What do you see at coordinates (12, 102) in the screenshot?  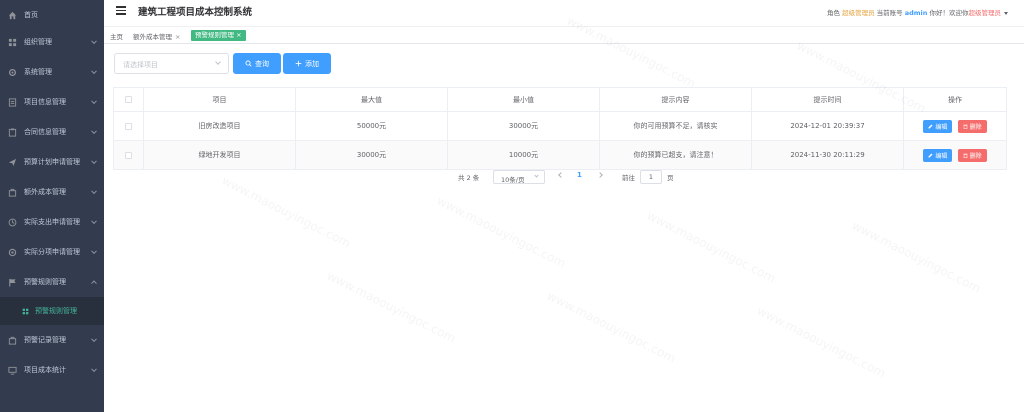 I see `document-icon` at bounding box center [12, 102].